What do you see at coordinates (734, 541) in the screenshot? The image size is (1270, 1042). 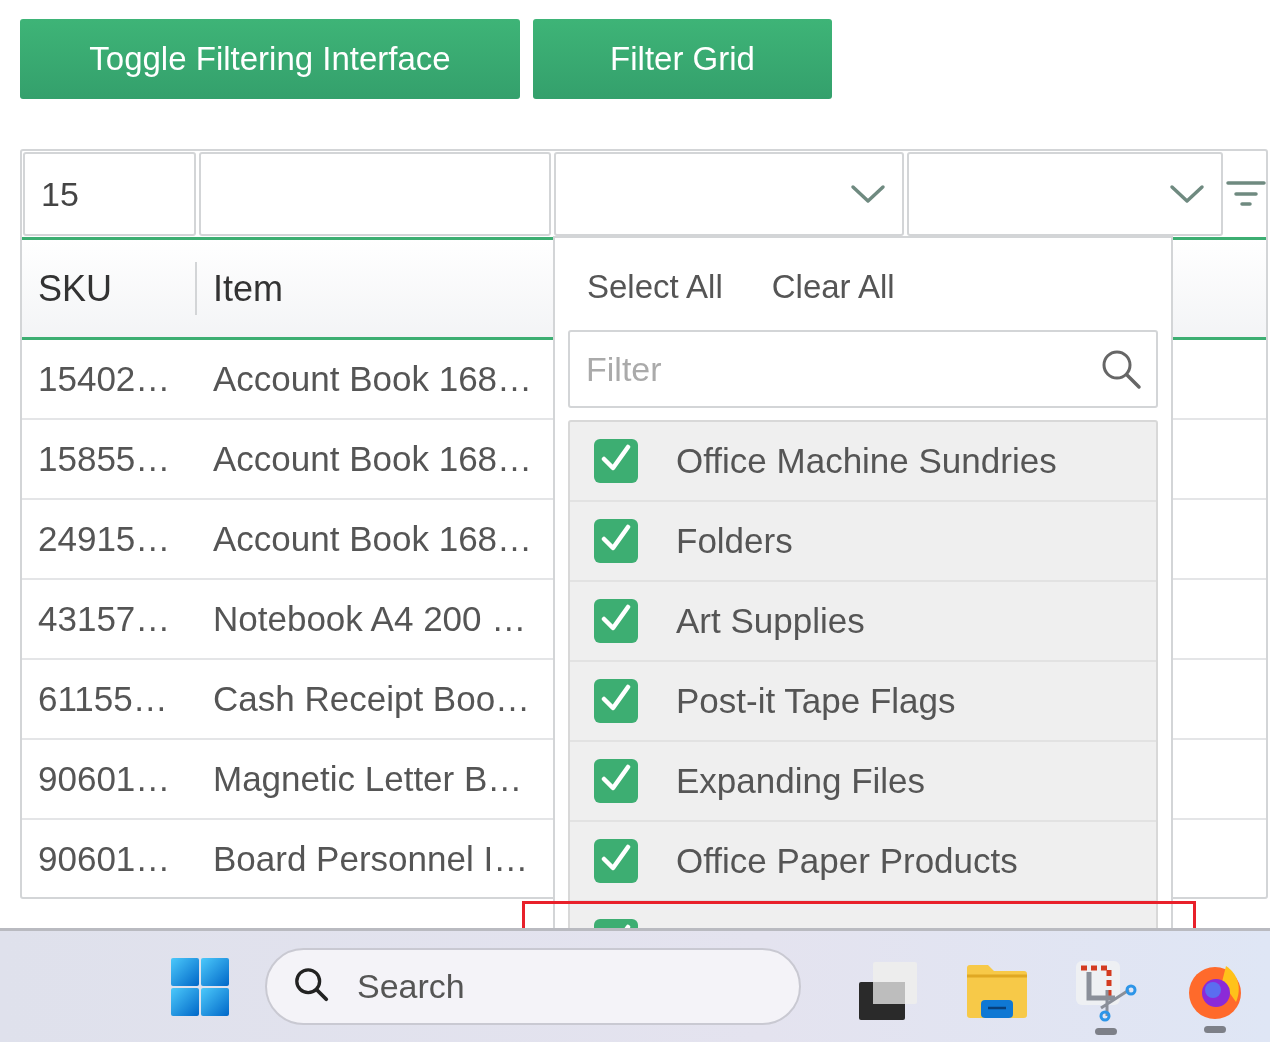 I see `option-label: Folders` at bounding box center [734, 541].